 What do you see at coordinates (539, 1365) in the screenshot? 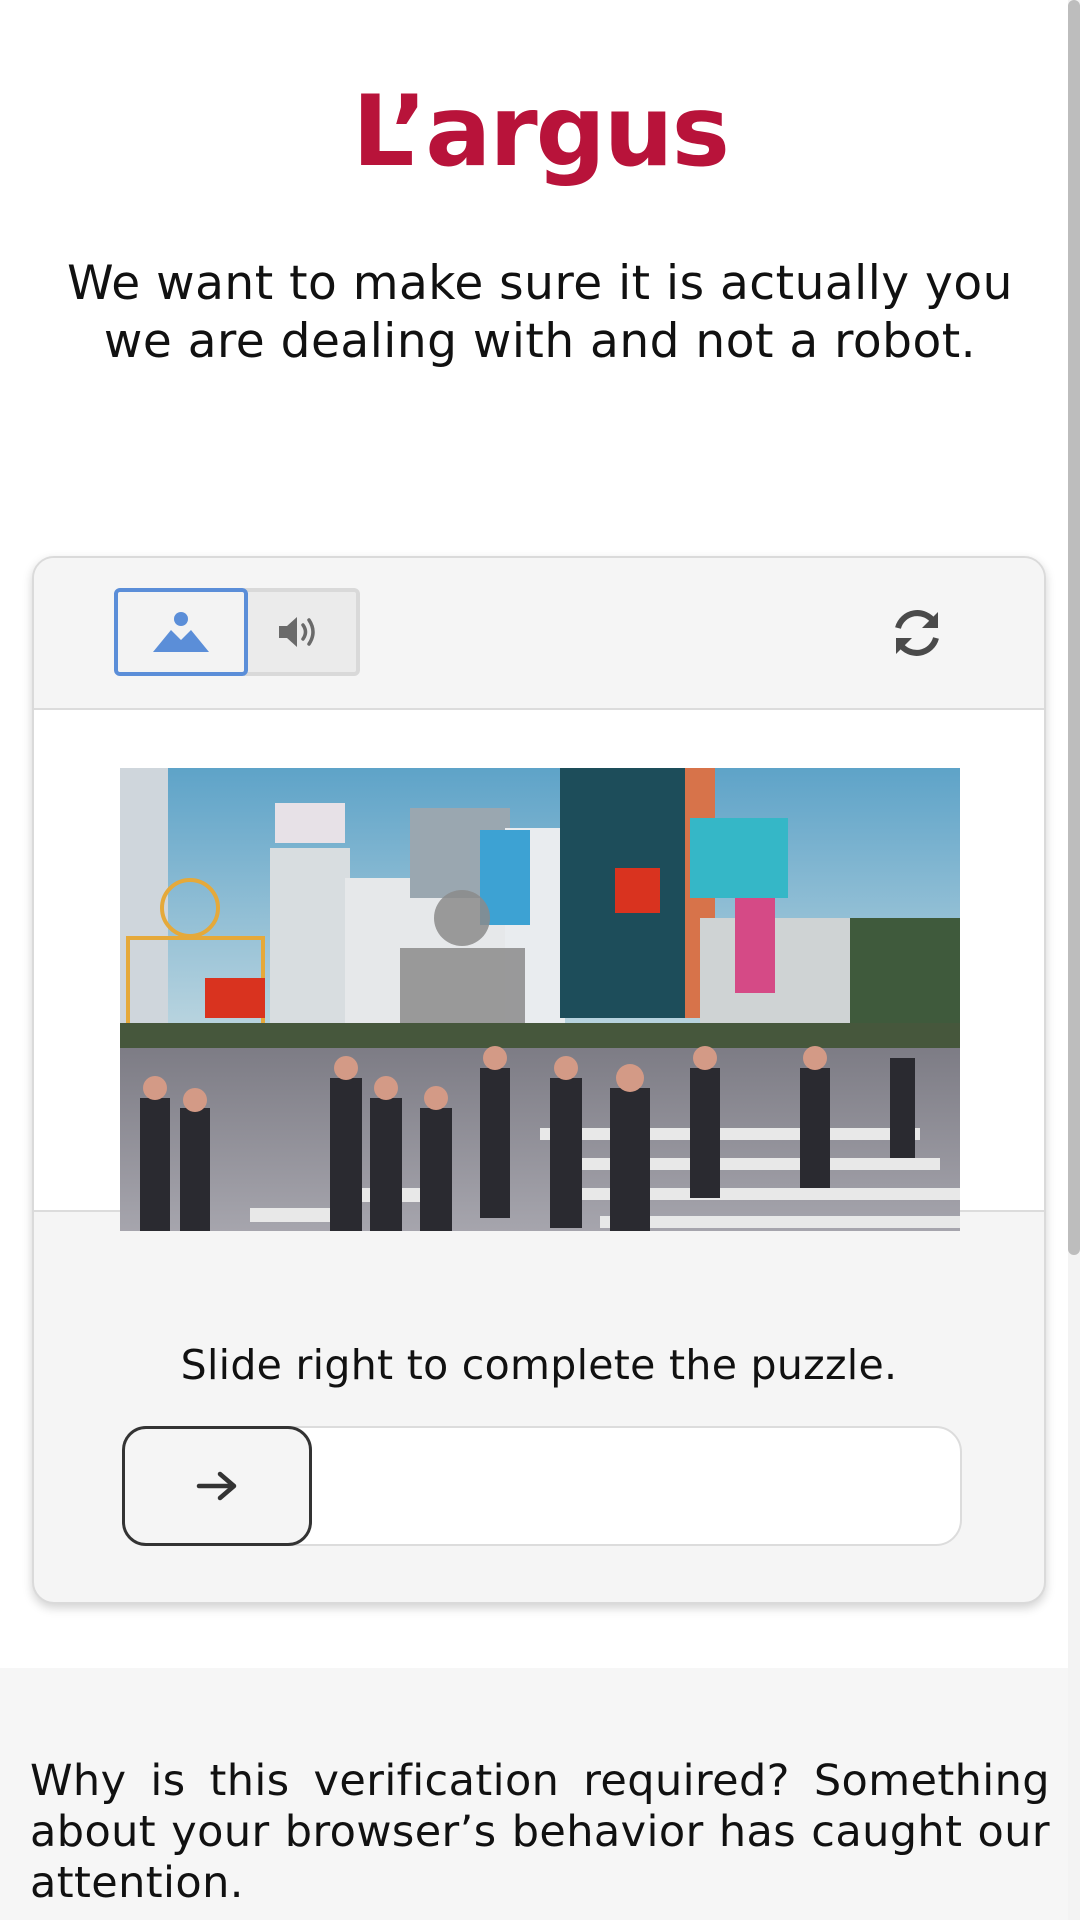
I see `instruction-text: Slide right to complete the puzzle.` at bounding box center [539, 1365].